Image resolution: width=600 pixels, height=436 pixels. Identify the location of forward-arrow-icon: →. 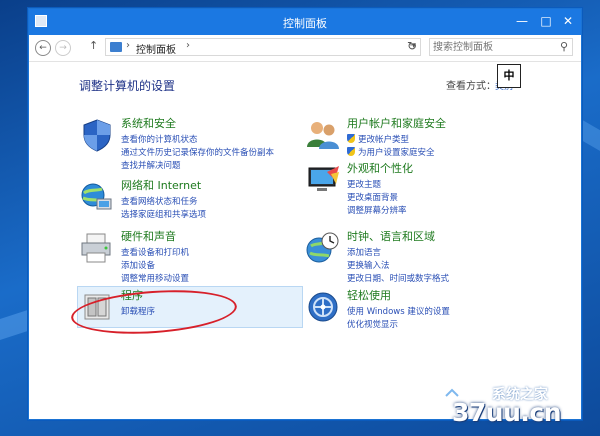
(63, 48).